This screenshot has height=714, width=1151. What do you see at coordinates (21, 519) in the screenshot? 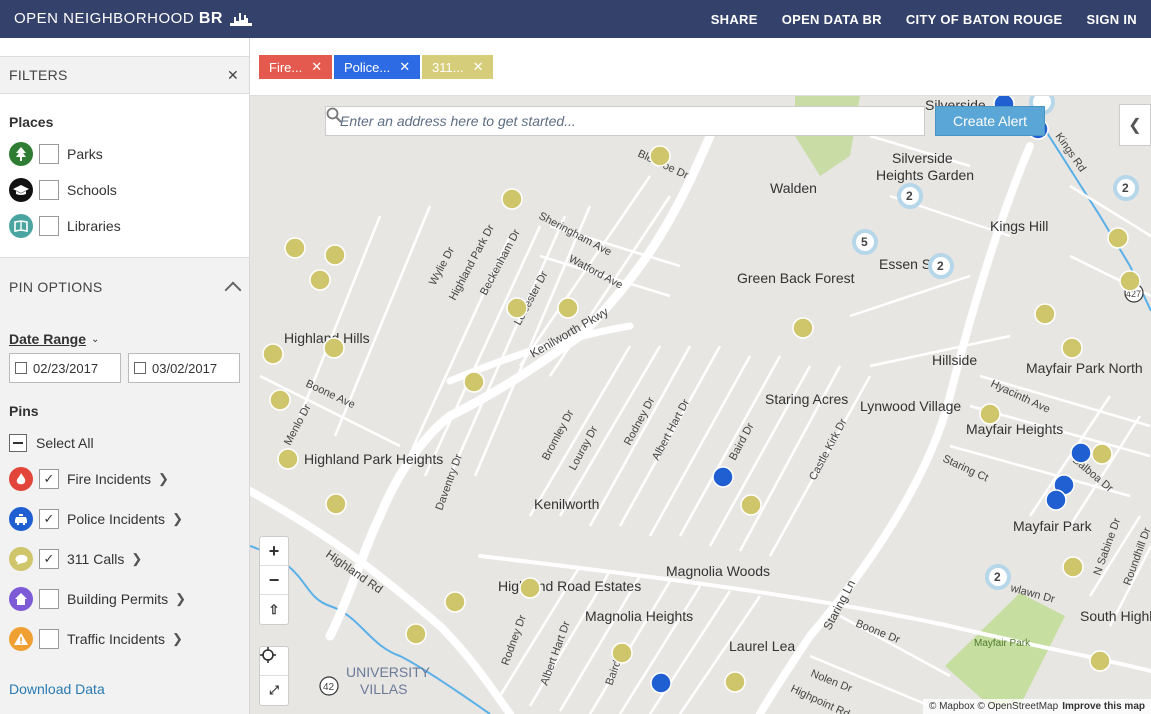
I see `police-car-icon` at bounding box center [21, 519].